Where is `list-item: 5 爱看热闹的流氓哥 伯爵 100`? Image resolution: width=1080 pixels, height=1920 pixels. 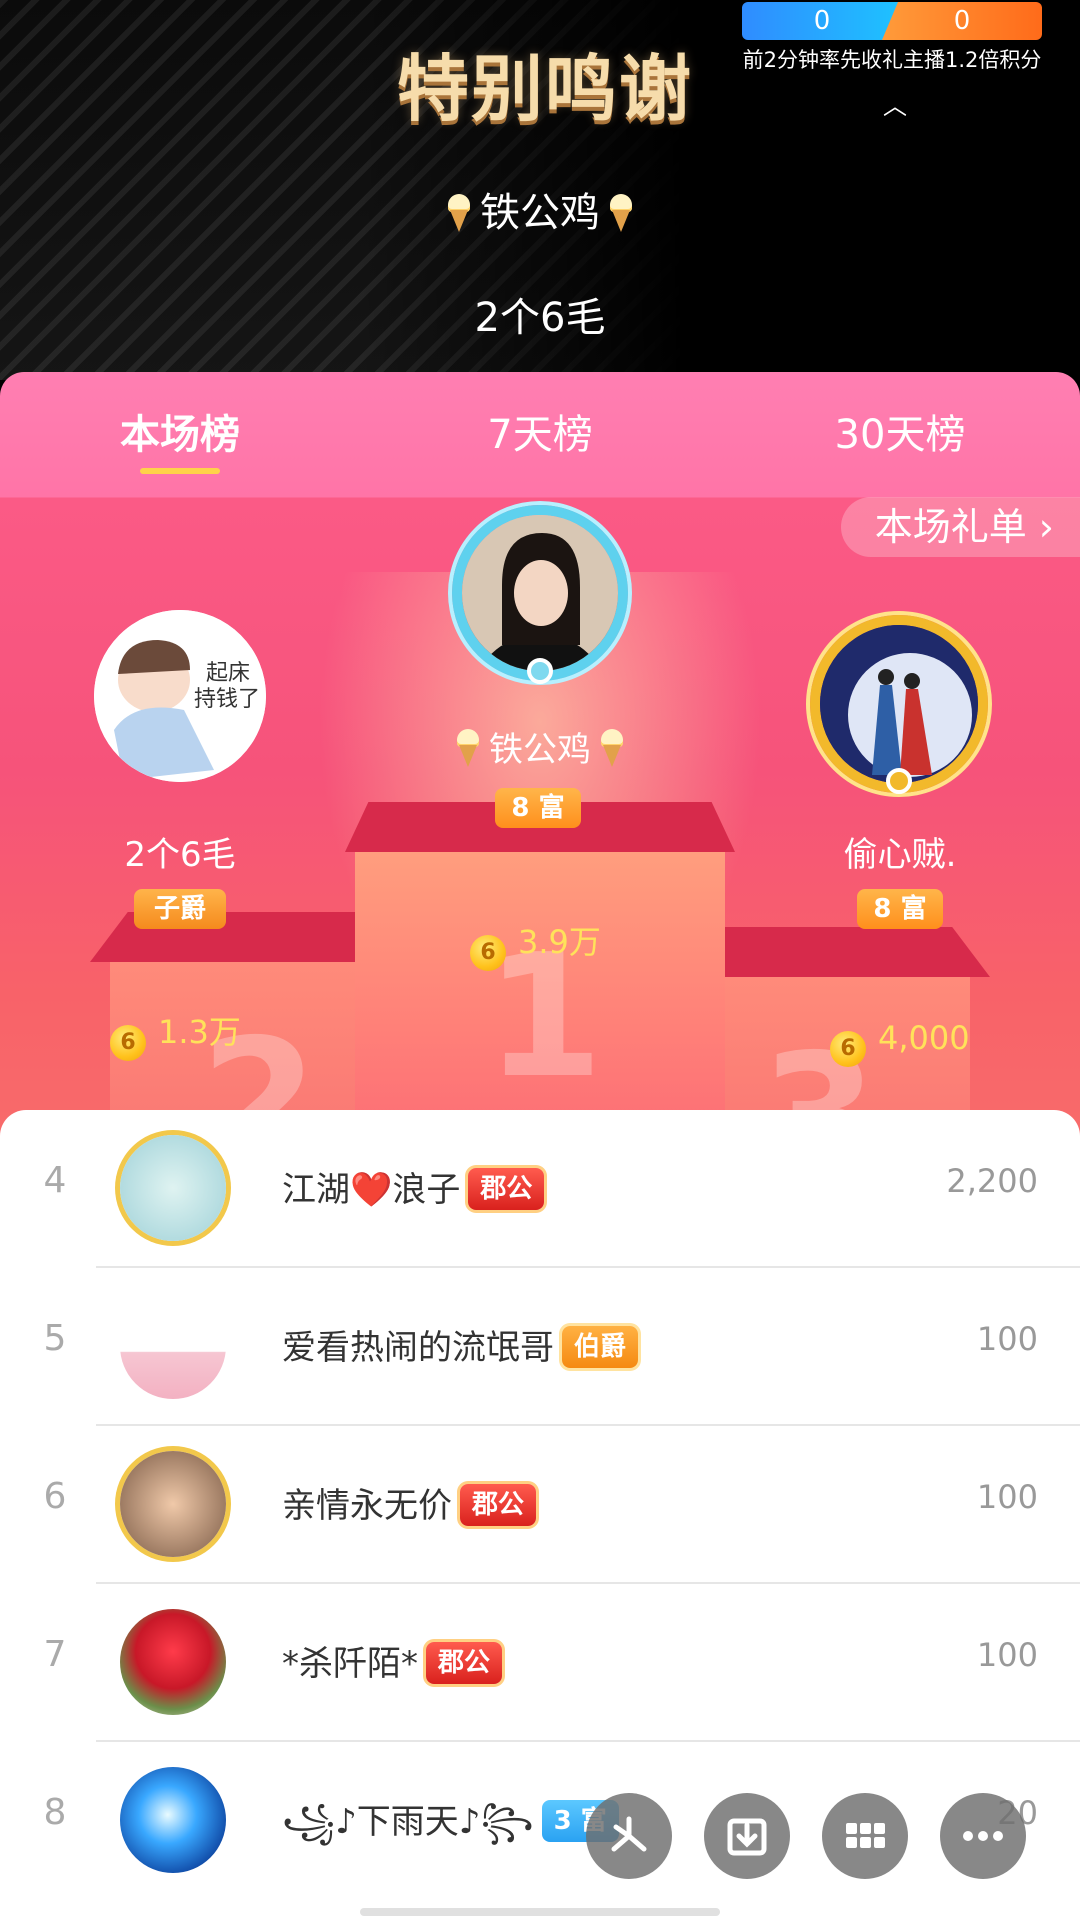
list-item: 5 爱看热闹的流氓哥 伯爵 100 is located at coordinates (540, 1347).